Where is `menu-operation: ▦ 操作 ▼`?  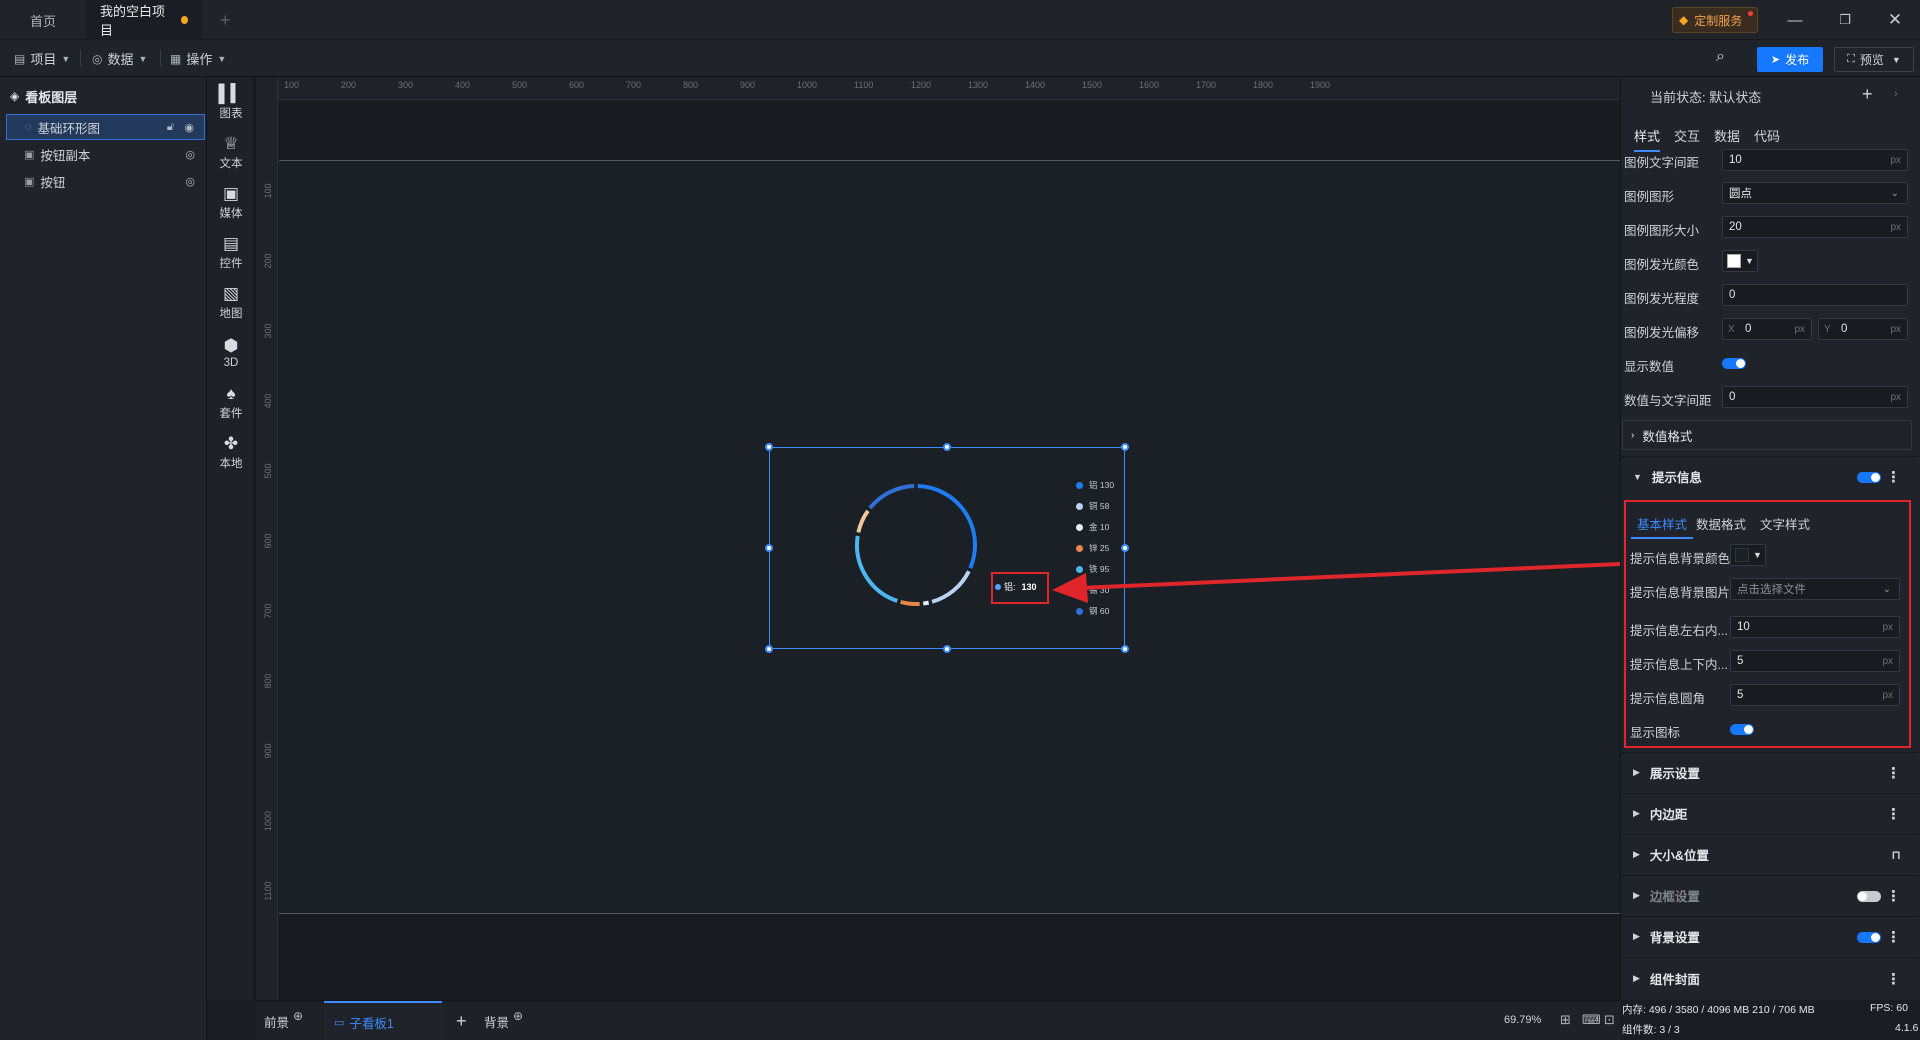
menu-operation: ▦ 操作 ▼ is located at coordinates (198, 58).